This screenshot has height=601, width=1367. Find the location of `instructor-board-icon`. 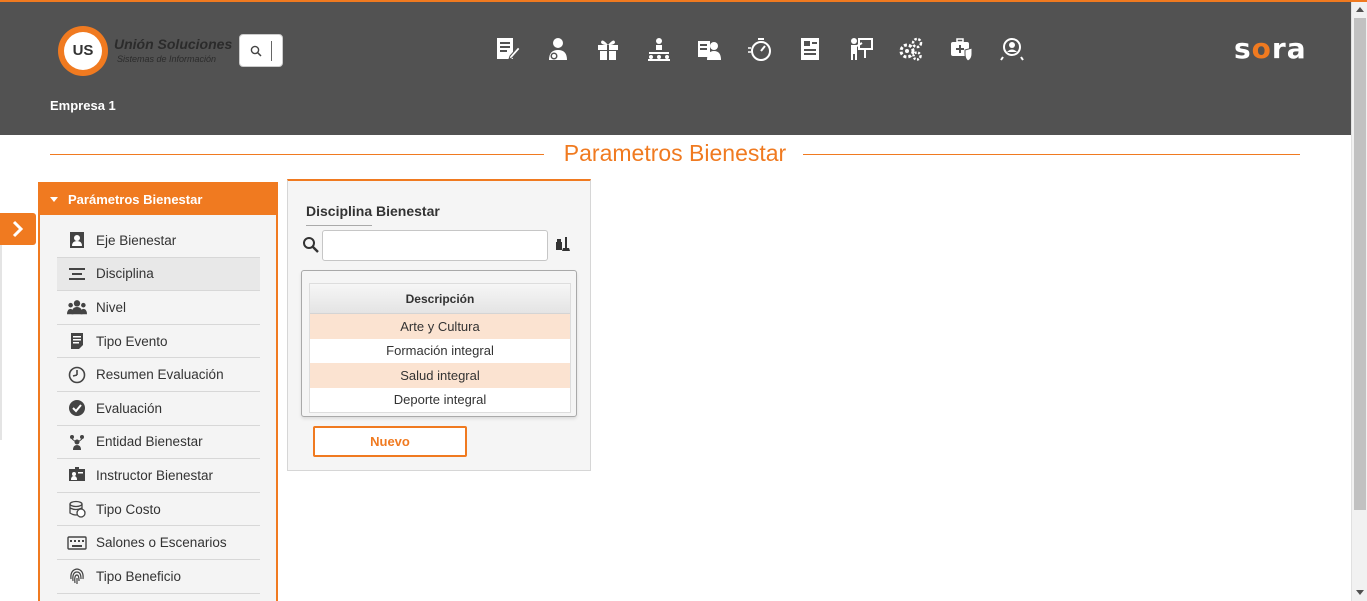

instructor-board-icon is located at coordinates (77, 475).